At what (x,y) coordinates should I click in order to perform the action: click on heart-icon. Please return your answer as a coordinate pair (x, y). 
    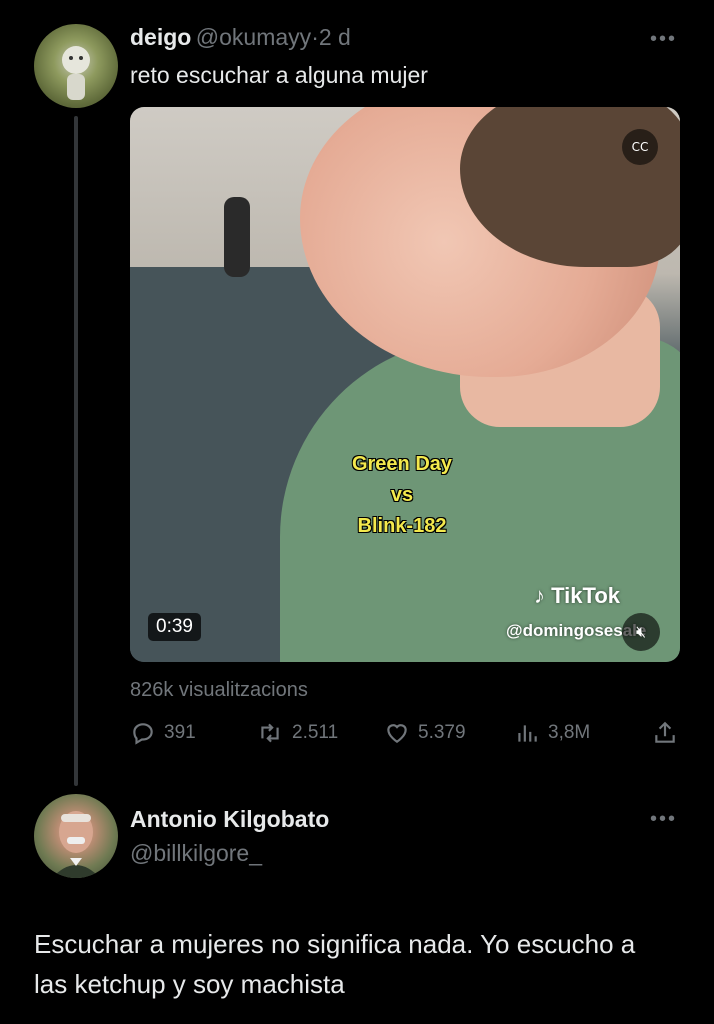
    Looking at the image, I should click on (397, 733).